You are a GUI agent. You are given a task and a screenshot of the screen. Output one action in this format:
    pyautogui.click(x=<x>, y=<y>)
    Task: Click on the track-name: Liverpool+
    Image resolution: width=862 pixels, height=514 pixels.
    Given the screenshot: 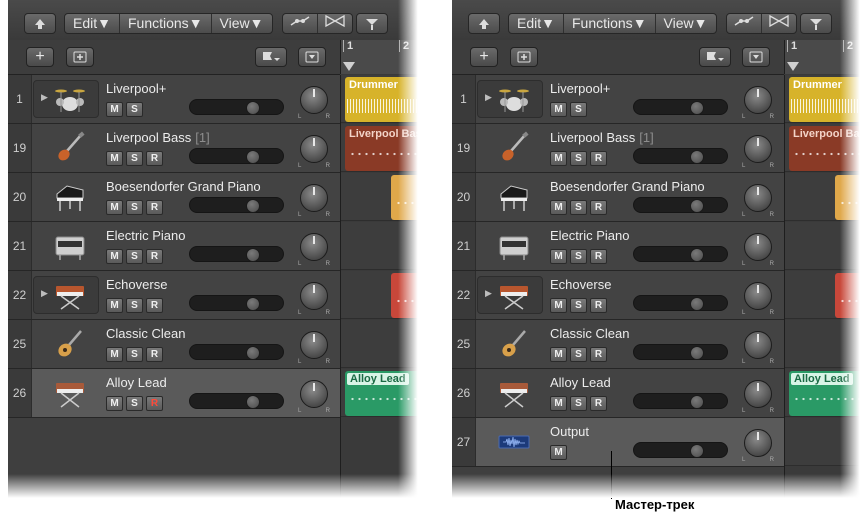 What is the action you would take?
    pyautogui.click(x=136, y=88)
    